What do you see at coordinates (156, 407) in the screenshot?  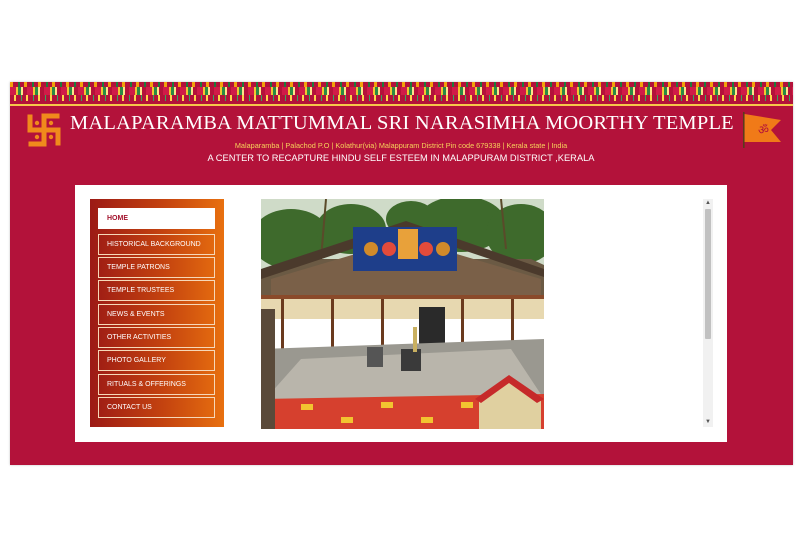 I see `nav-contact-us: CONTACT US` at bounding box center [156, 407].